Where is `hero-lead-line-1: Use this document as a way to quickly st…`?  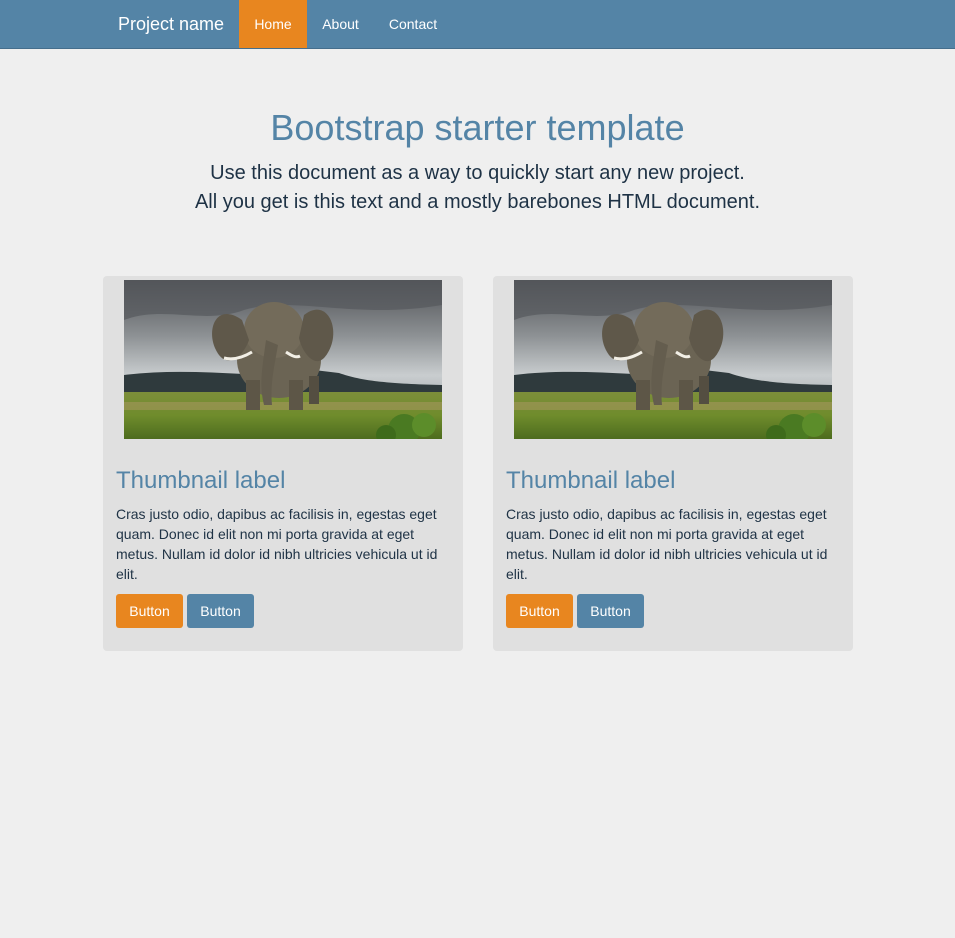
hero-lead-line-1: Use this document as a way to quickly st… is located at coordinates (477, 173).